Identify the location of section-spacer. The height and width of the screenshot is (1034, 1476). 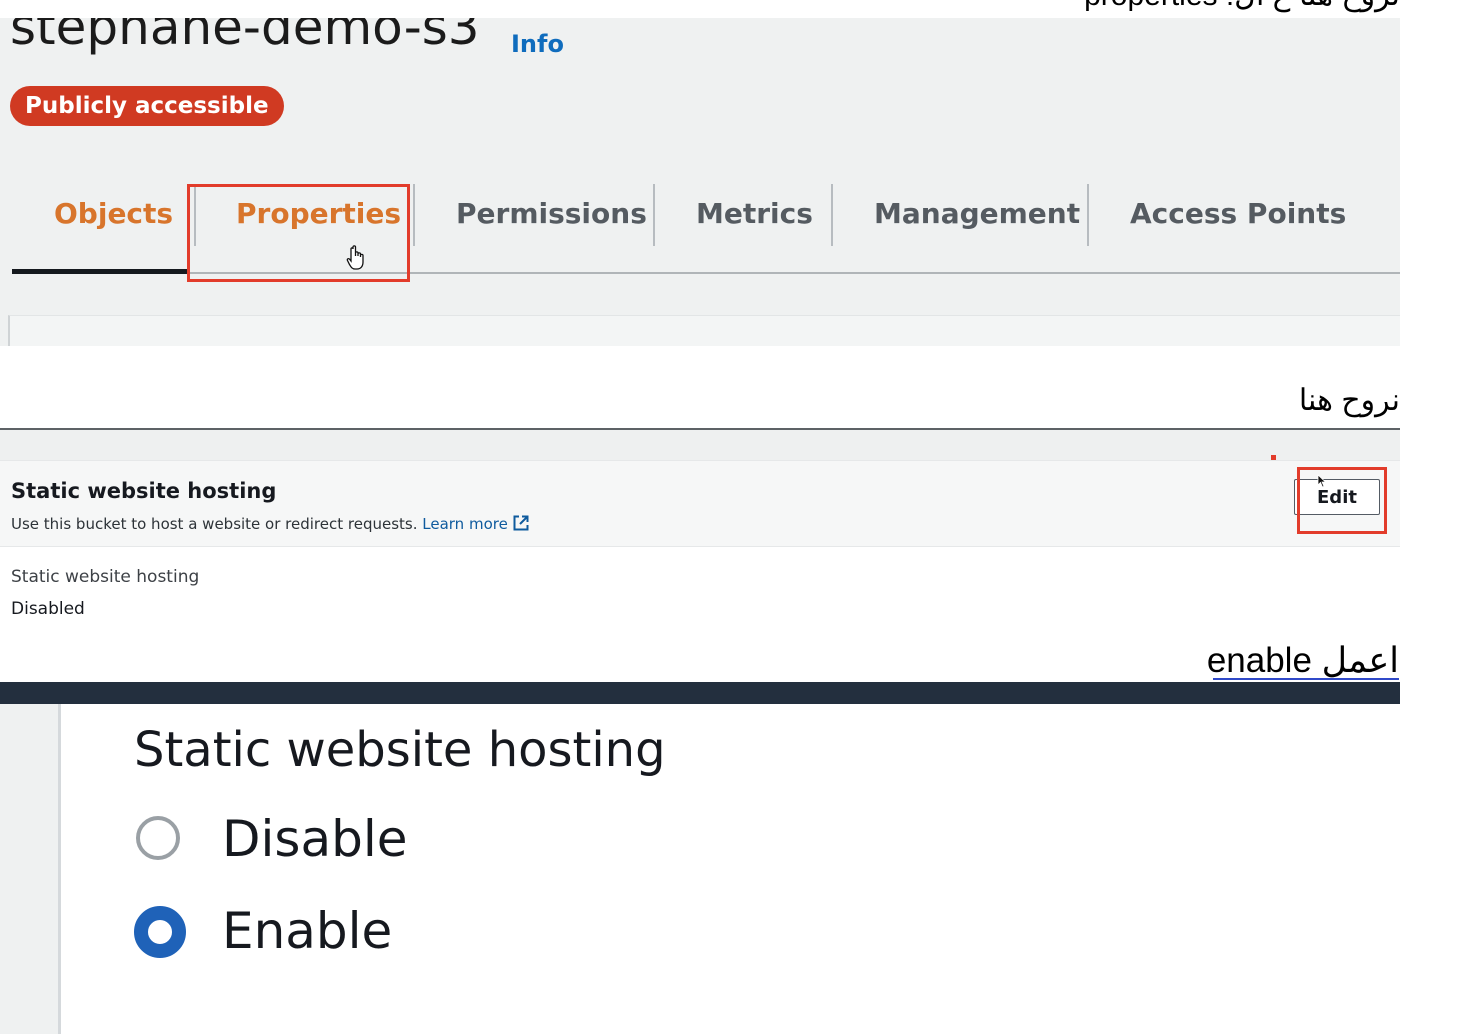
(700, 445).